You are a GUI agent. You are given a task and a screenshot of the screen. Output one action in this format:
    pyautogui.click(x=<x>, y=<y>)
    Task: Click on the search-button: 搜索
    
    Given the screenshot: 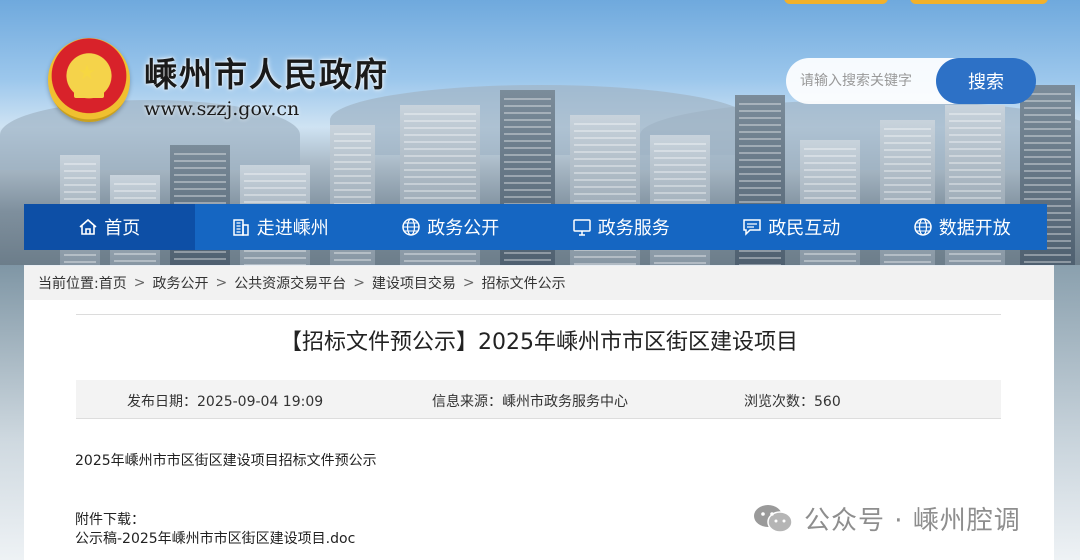 What is the action you would take?
    pyautogui.click(x=986, y=81)
    